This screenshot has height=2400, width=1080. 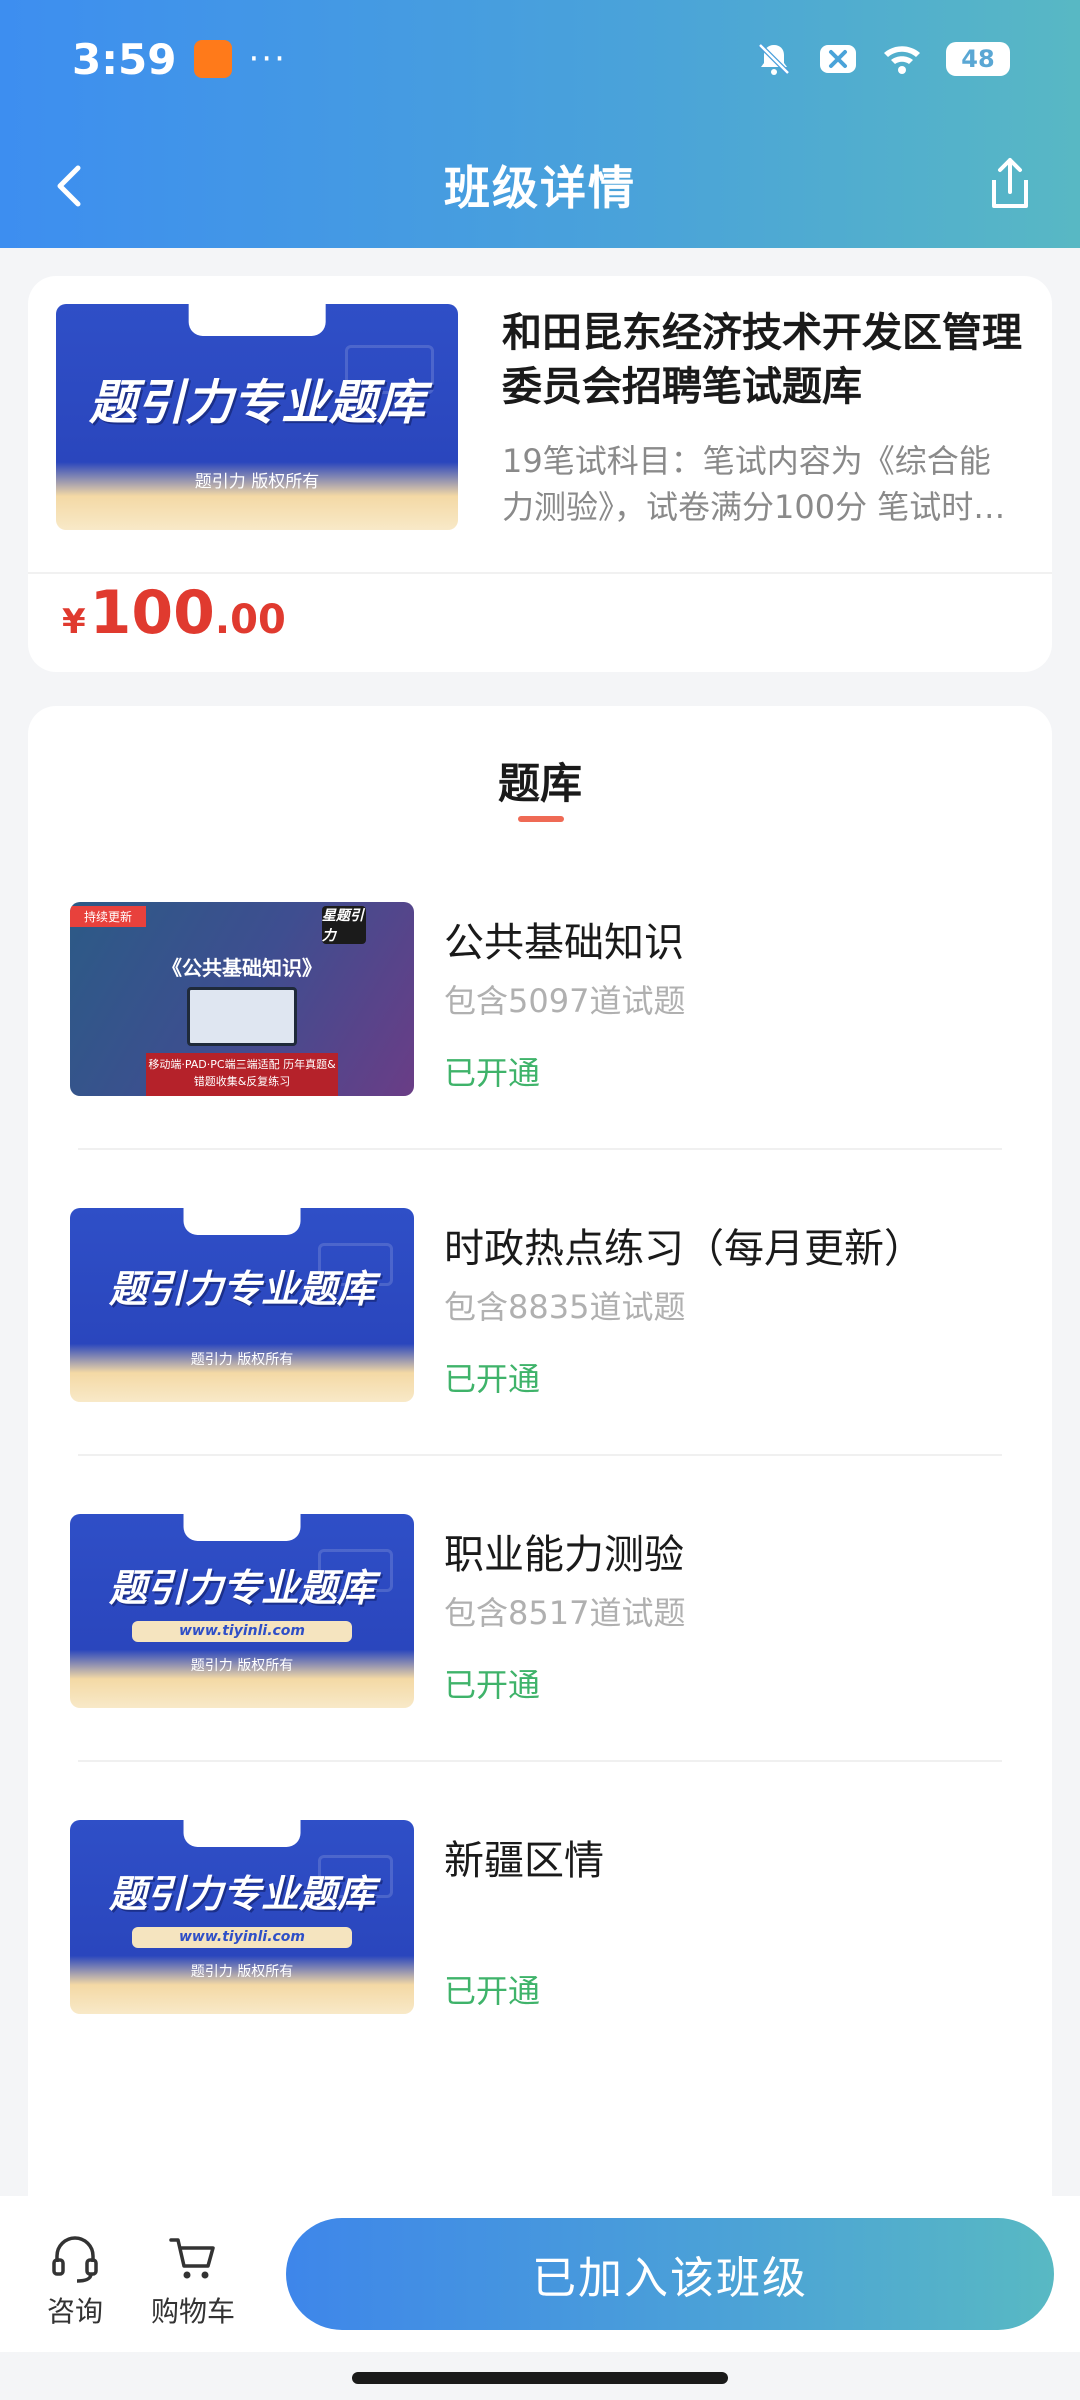 What do you see at coordinates (541, 819) in the screenshot?
I see `section-tab-indicator` at bounding box center [541, 819].